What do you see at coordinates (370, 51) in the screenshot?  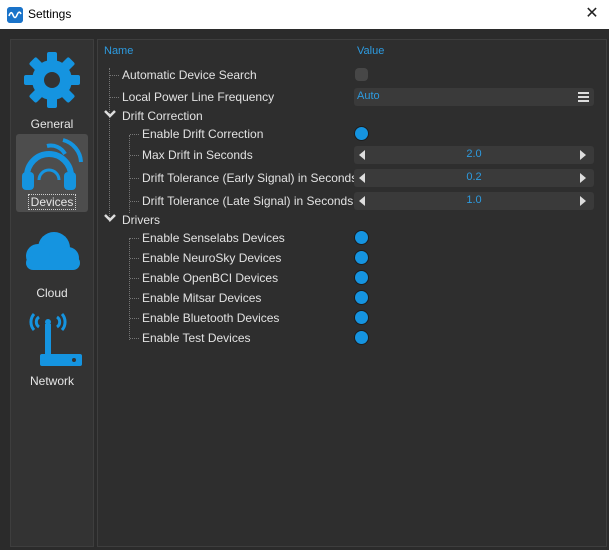 I see `column-header-value: Value` at bounding box center [370, 51].